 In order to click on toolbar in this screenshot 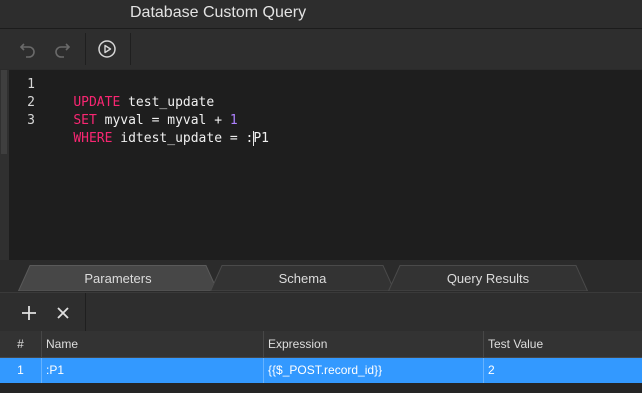, I will do `click(321, 49)`.